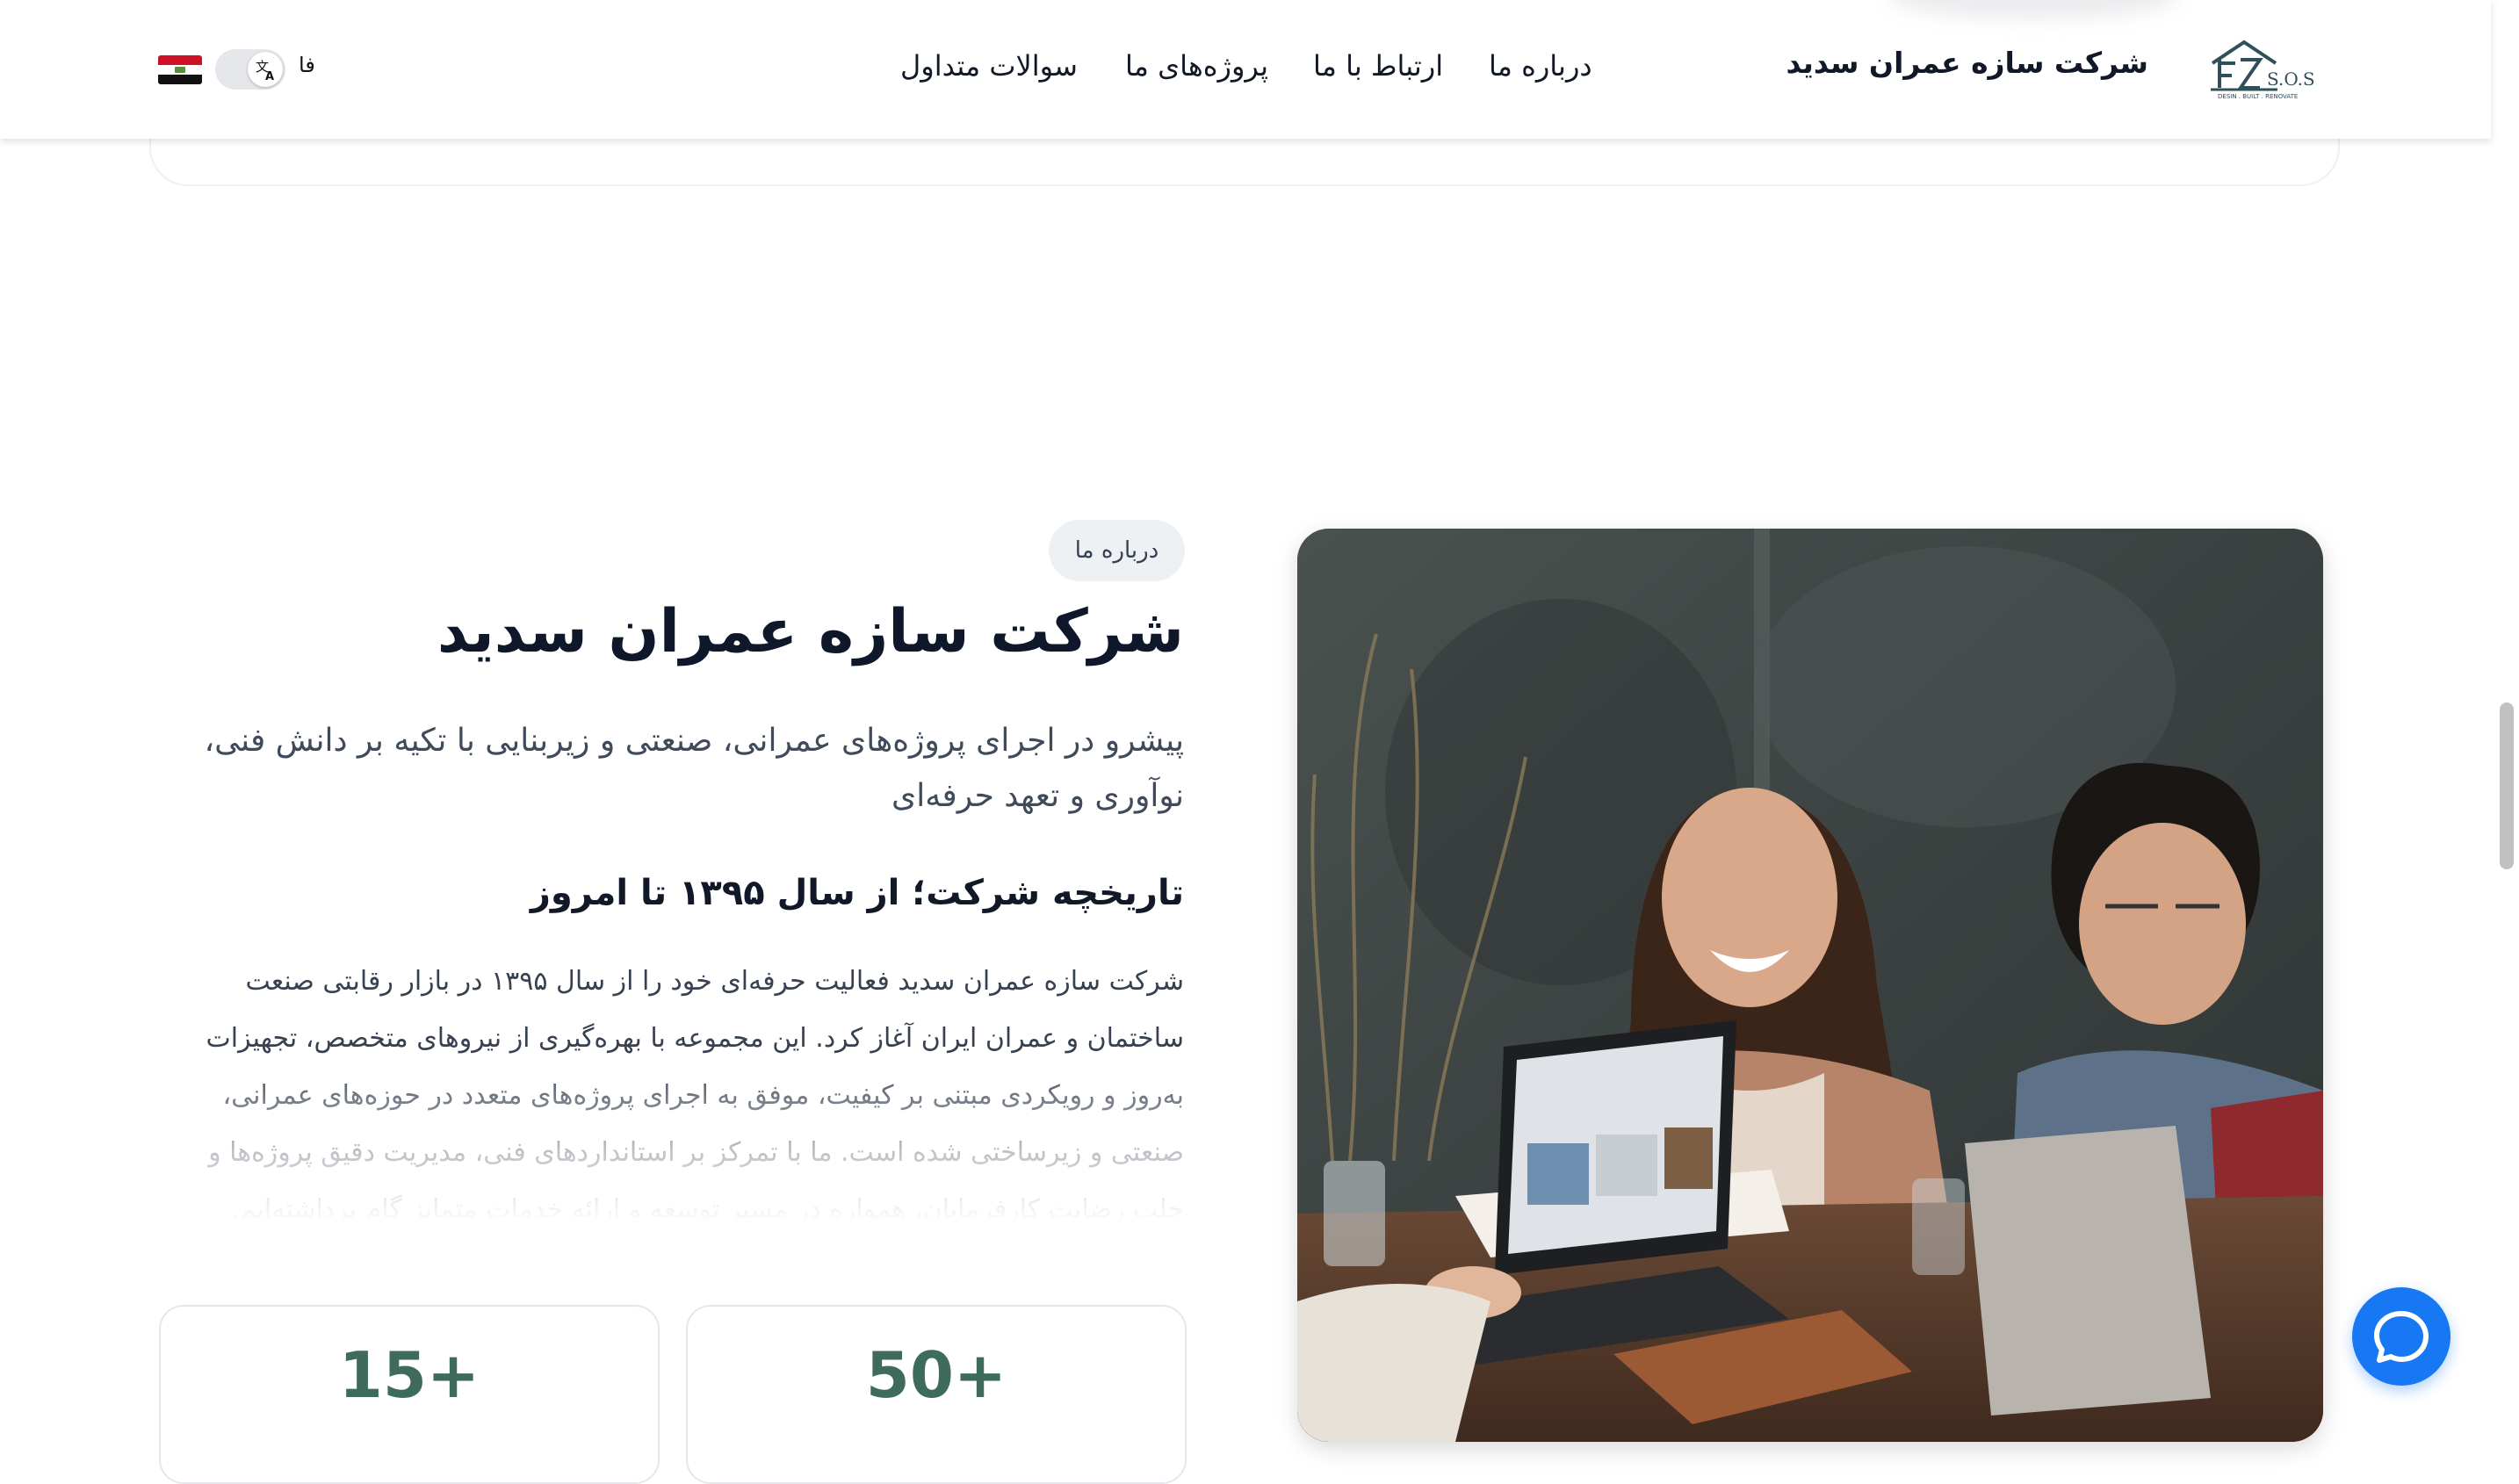 Image resolution: width=2519 pixels, height=1484 pixels. I want to click on nav-contact: ارتباط با ما, so click(1378, 66).